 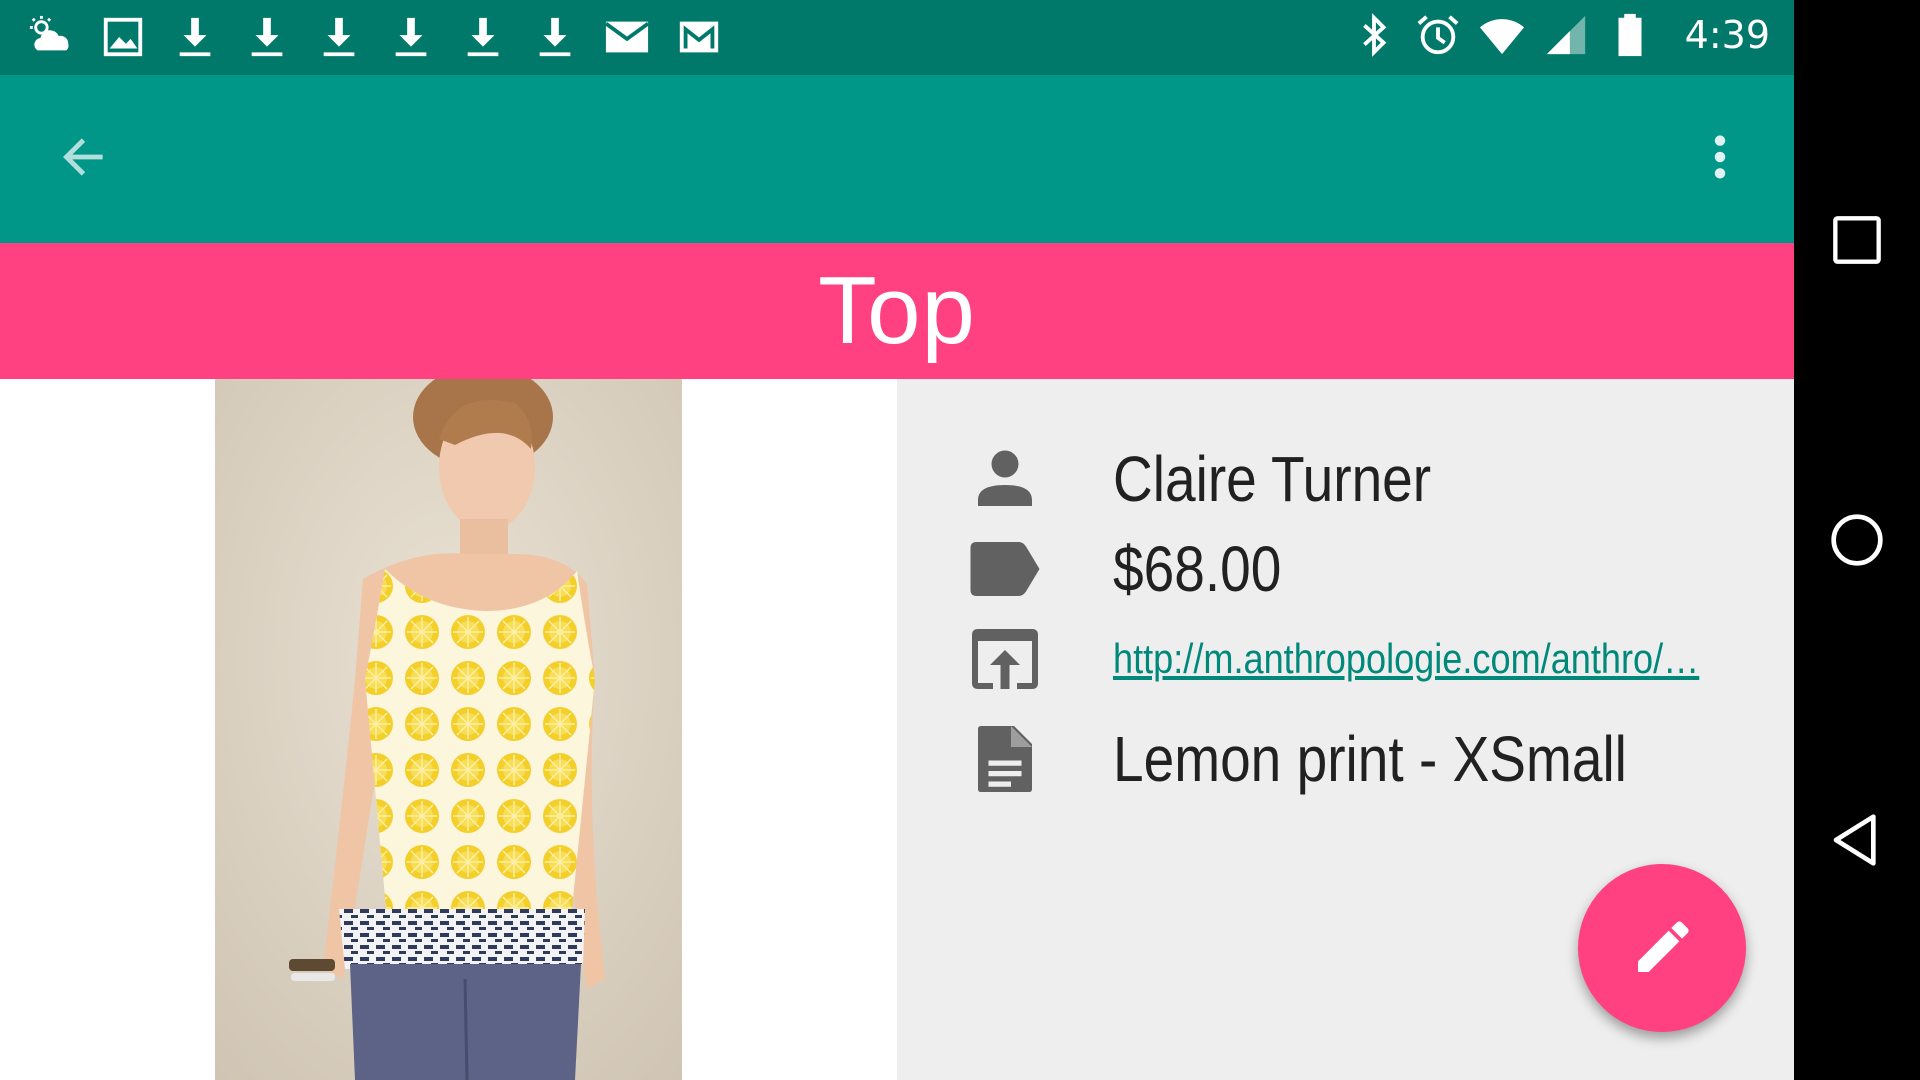 I want to click on back-icon, so click(x=1854, y=840).